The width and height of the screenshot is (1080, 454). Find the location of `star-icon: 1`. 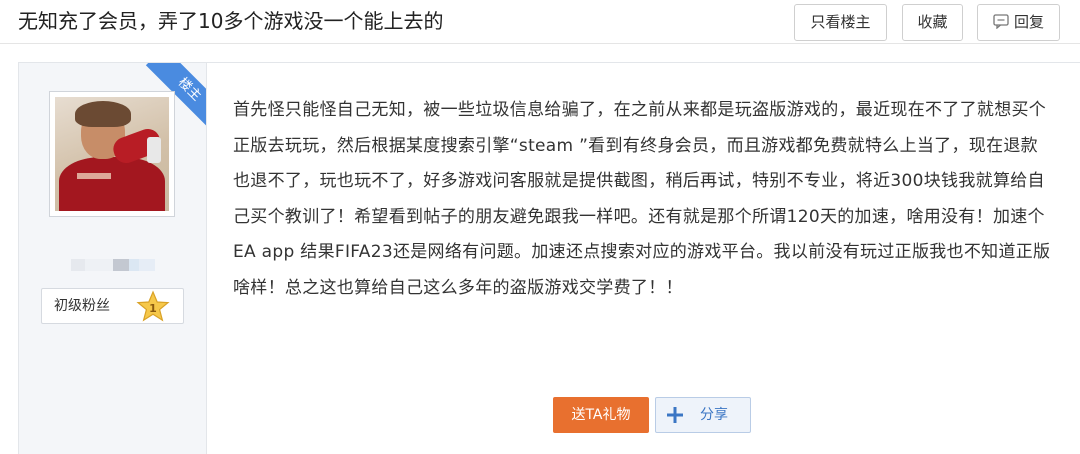

star-icon: 1 is located at coordinates (153, 306).